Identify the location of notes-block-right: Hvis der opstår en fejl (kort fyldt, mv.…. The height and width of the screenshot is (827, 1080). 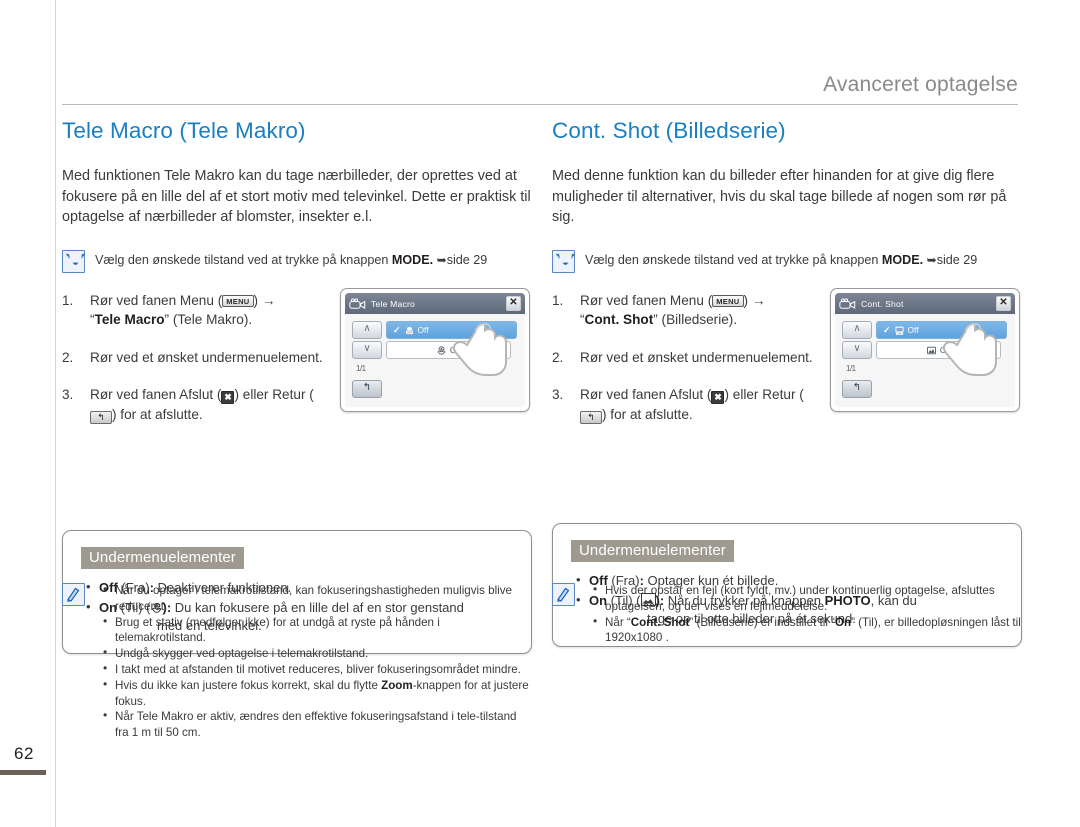
(787, 614).